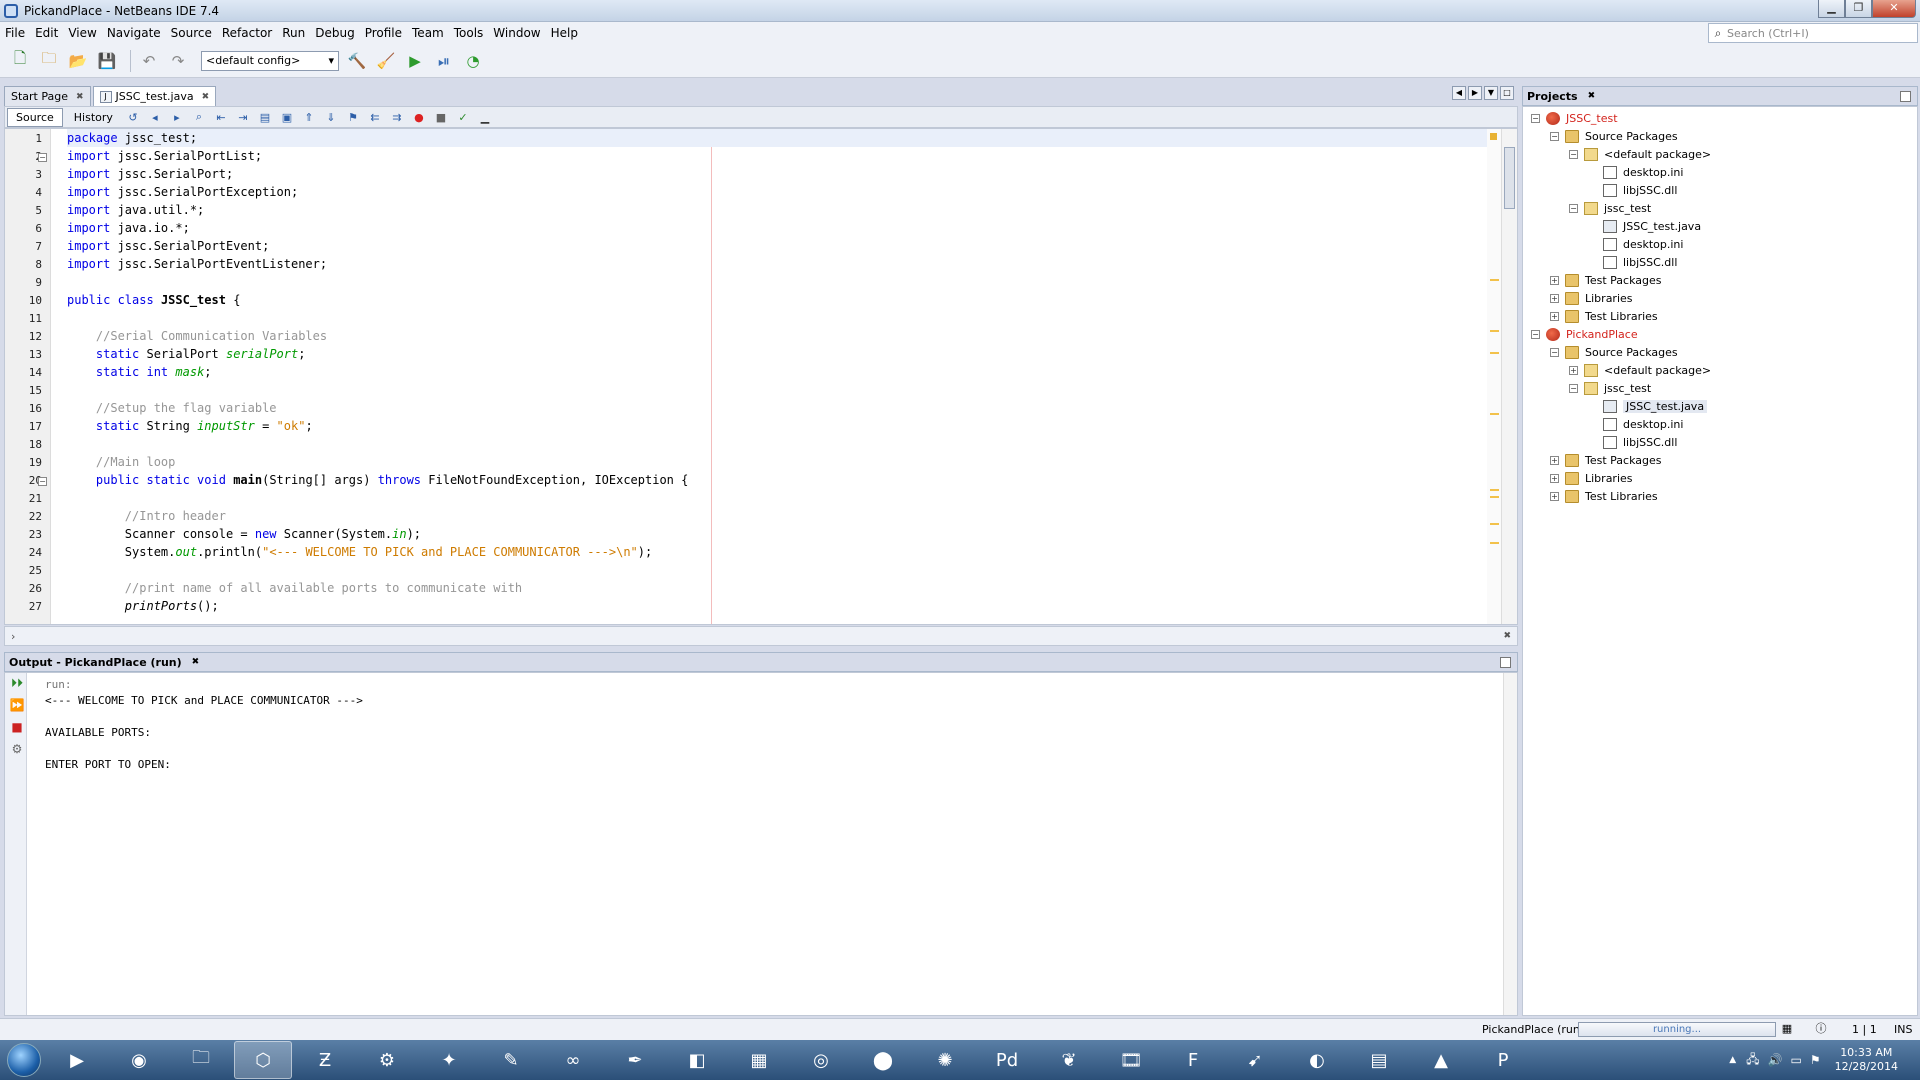 The height and width of the screenshot is (1080, 1920). What do you see at coordinates (17, 749) in the screenshot?
I see `settings-icon: ⚙` at bounding box center [17, 749].